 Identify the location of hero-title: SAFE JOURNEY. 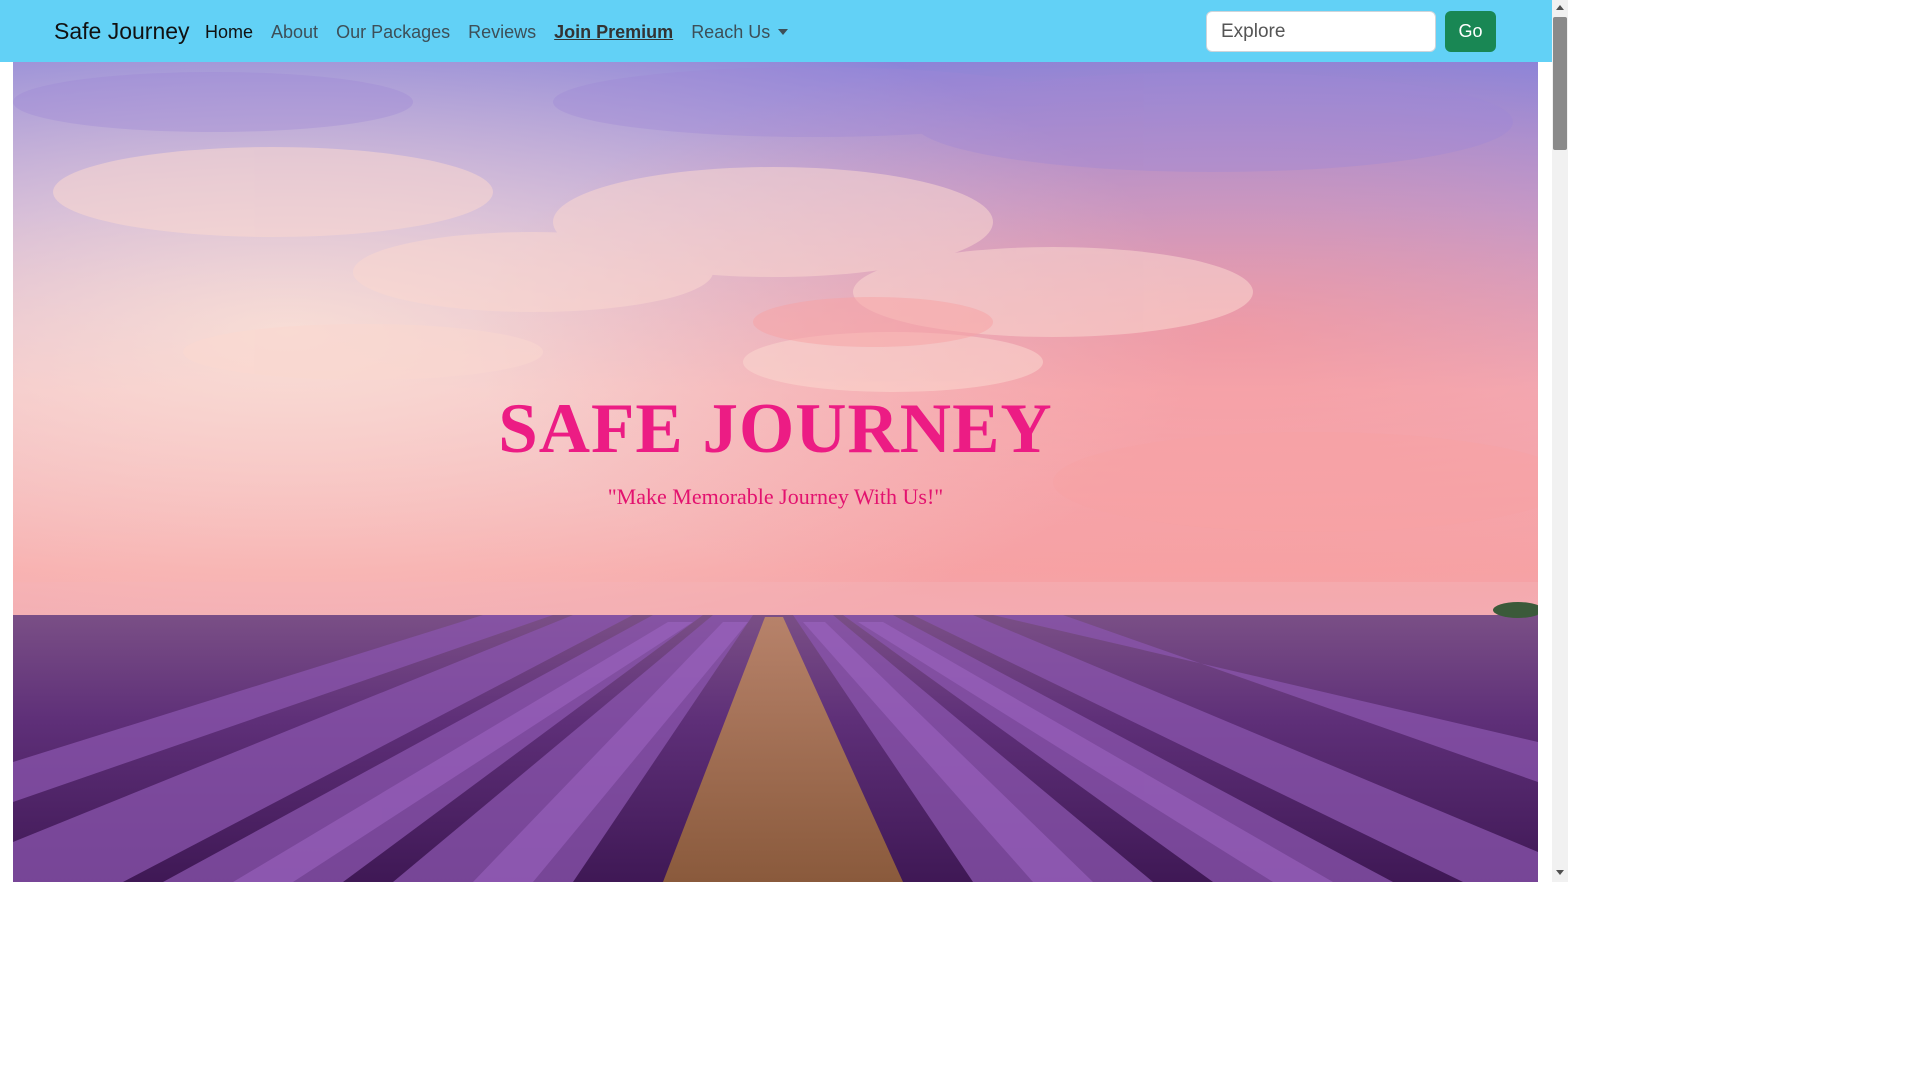
(775, 429).